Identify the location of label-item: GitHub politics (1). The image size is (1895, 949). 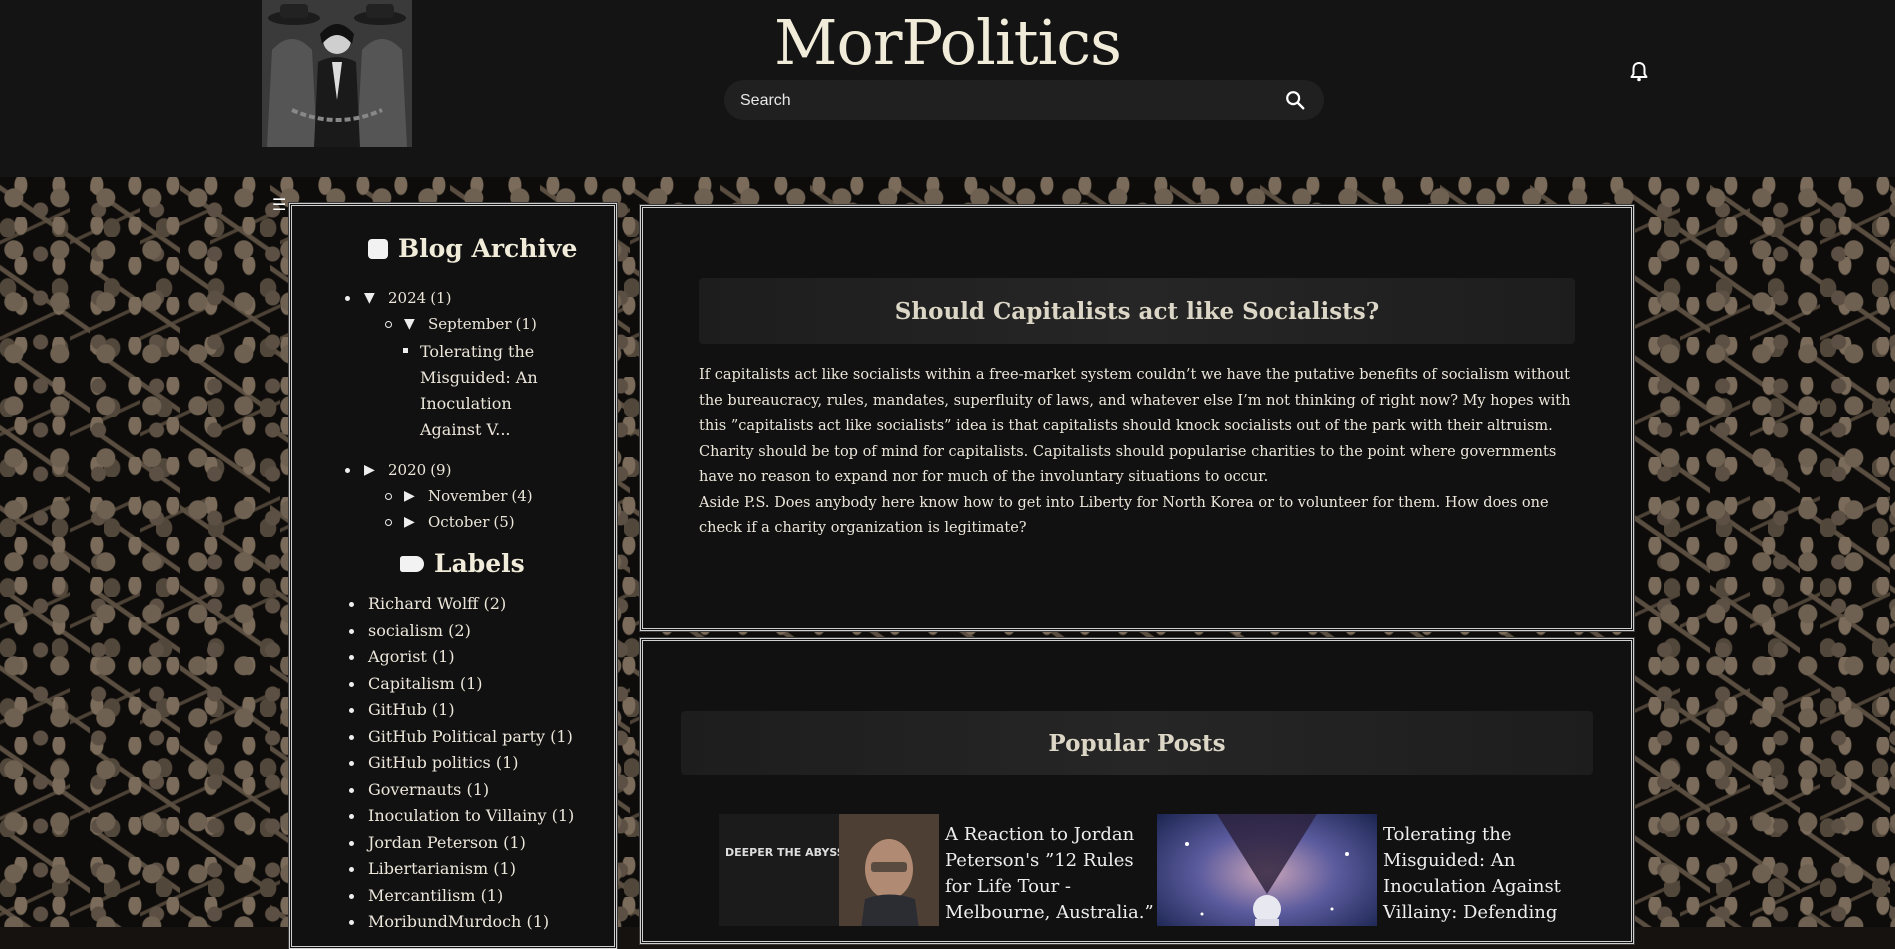
(478, 763).